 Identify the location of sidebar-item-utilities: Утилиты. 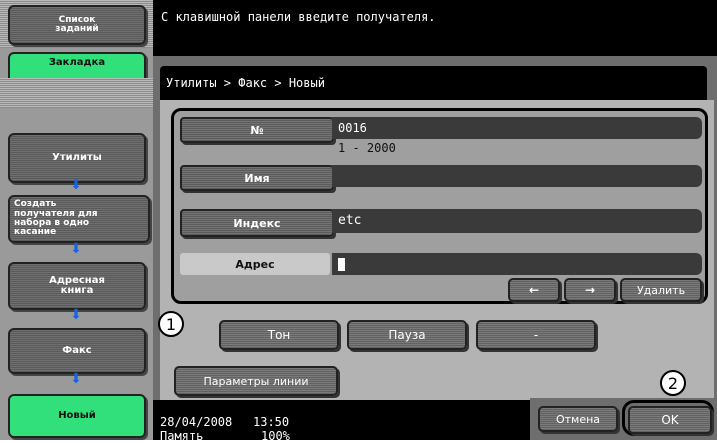
(77, 158).